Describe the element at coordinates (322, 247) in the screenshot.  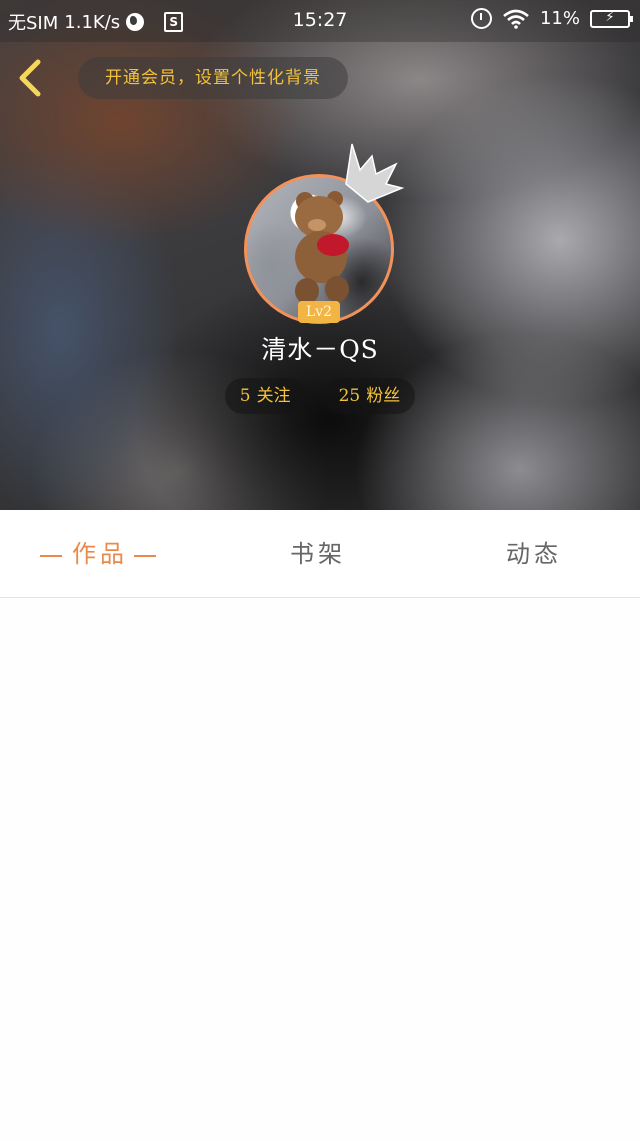
I see `teddy-bear-photo` at that location.